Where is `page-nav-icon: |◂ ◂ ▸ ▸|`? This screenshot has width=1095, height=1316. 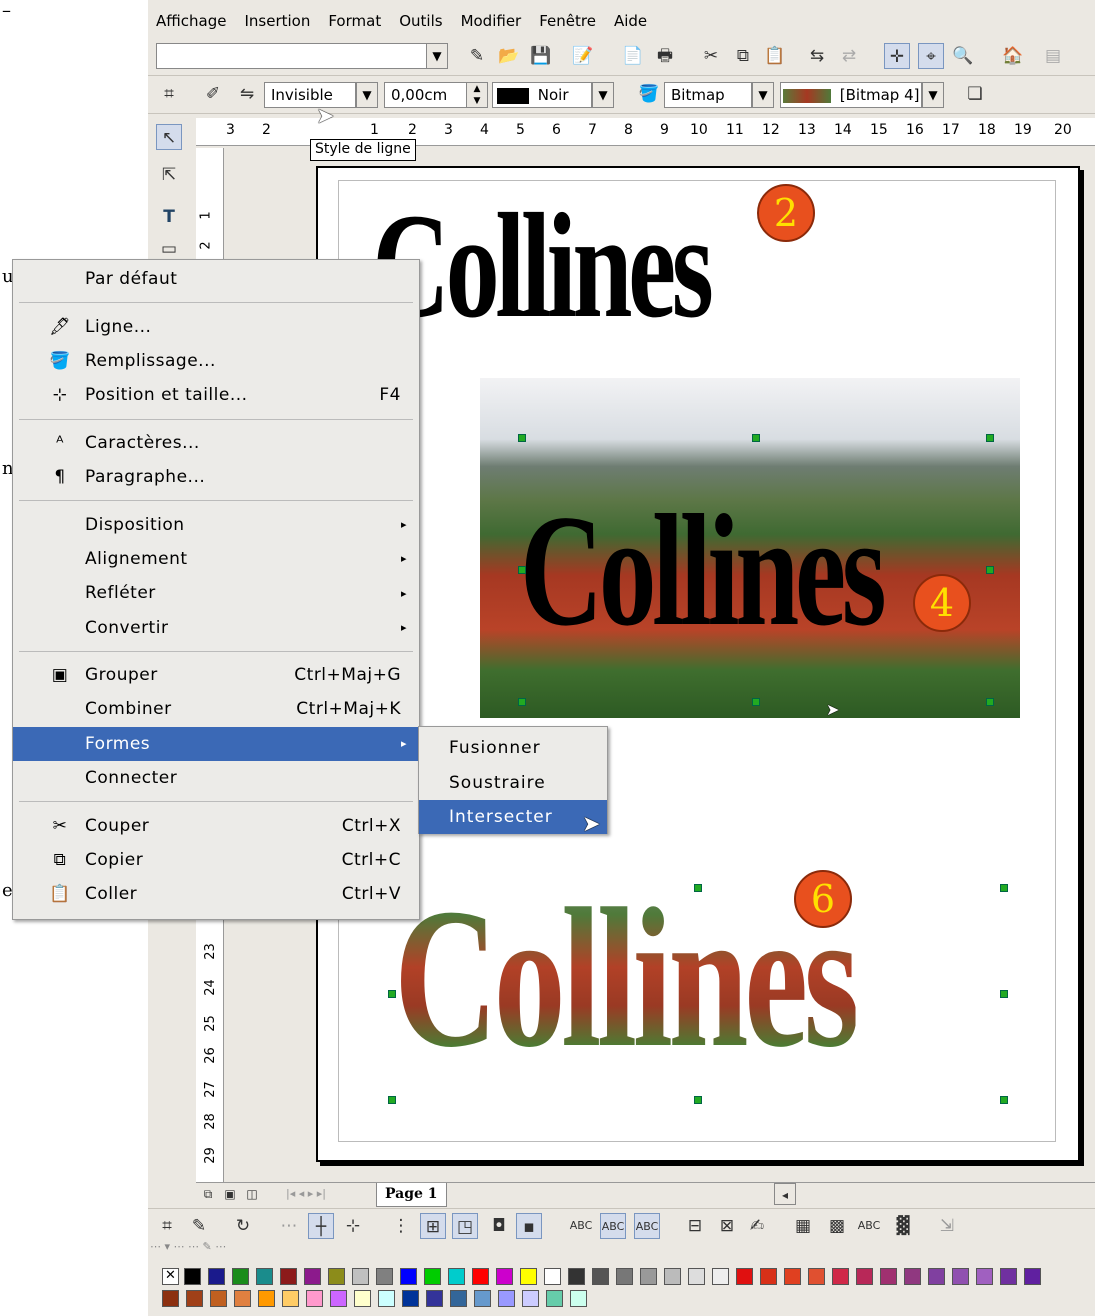
page-nav-icon: |◂ ◂ ▸ ▸| is located at coordinates (306, 1194).